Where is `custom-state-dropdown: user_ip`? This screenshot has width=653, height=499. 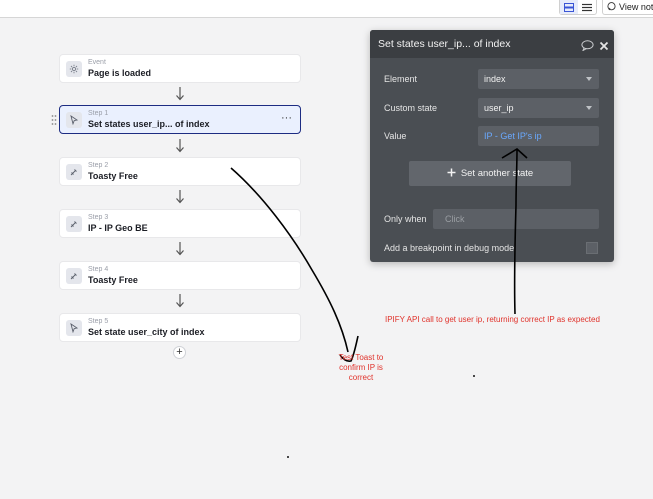 custom-state-dropdown: user_ip is located at coordinates (538, 108).